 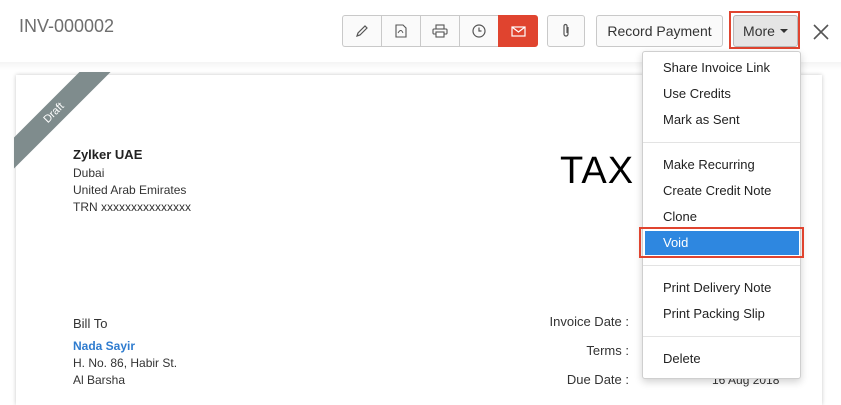 What do you see at coordinates (659, 31) in the screenshot?
I see `record-payment-button: Record Payment` at bounding box center [659, 31].